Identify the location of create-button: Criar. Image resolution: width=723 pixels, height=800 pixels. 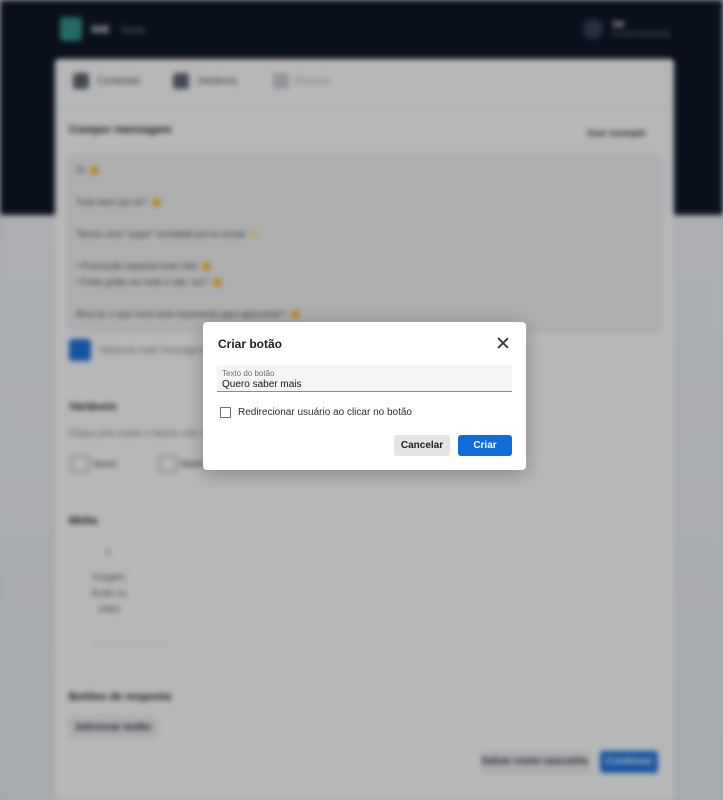
(485, 445).